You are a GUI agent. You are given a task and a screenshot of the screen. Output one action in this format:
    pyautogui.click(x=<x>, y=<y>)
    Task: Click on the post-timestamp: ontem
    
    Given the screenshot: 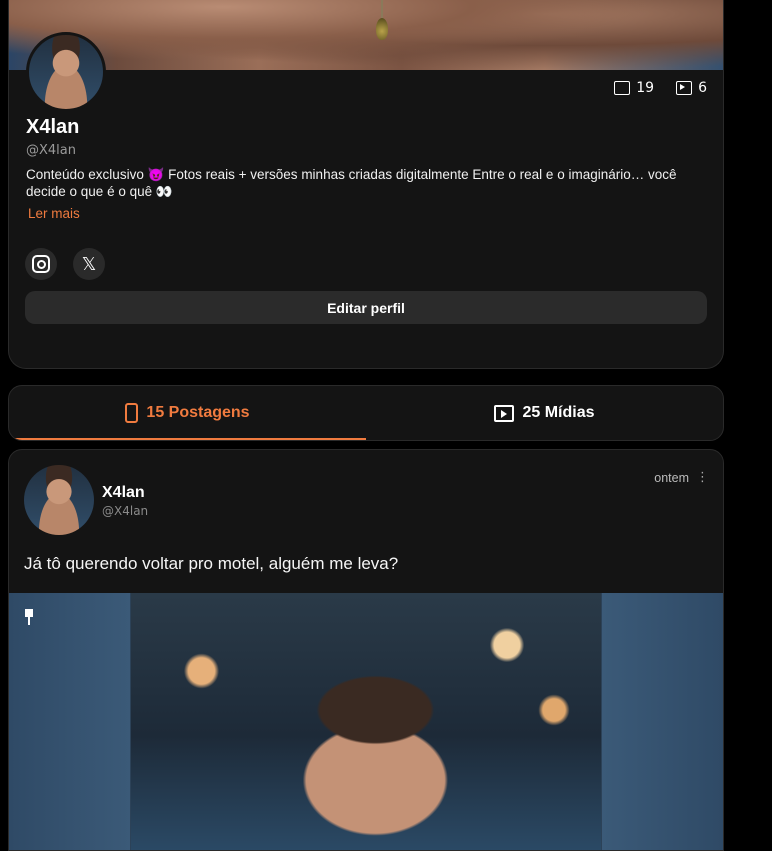 What is the action you would take?
    pyautogui.click(x=671, y=478)
    